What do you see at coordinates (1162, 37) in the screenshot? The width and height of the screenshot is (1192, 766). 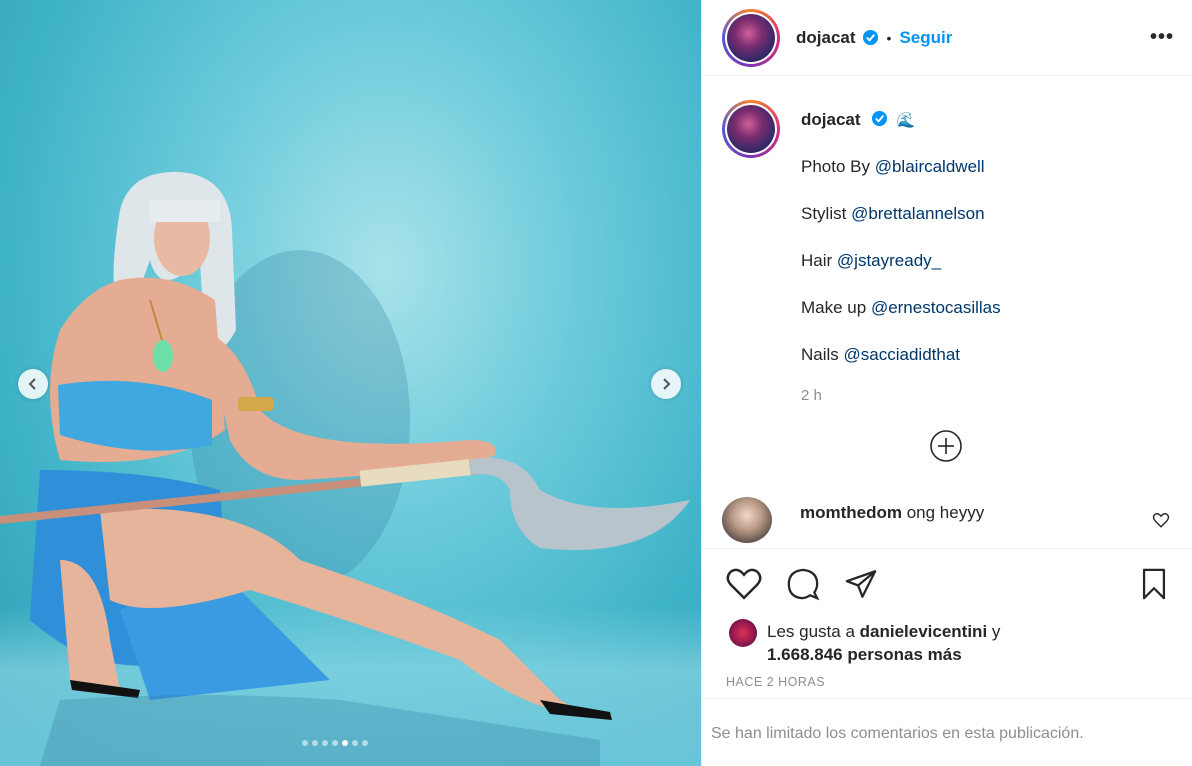 I see `more-options-icon: •••` at bounding box center [1162, 37].